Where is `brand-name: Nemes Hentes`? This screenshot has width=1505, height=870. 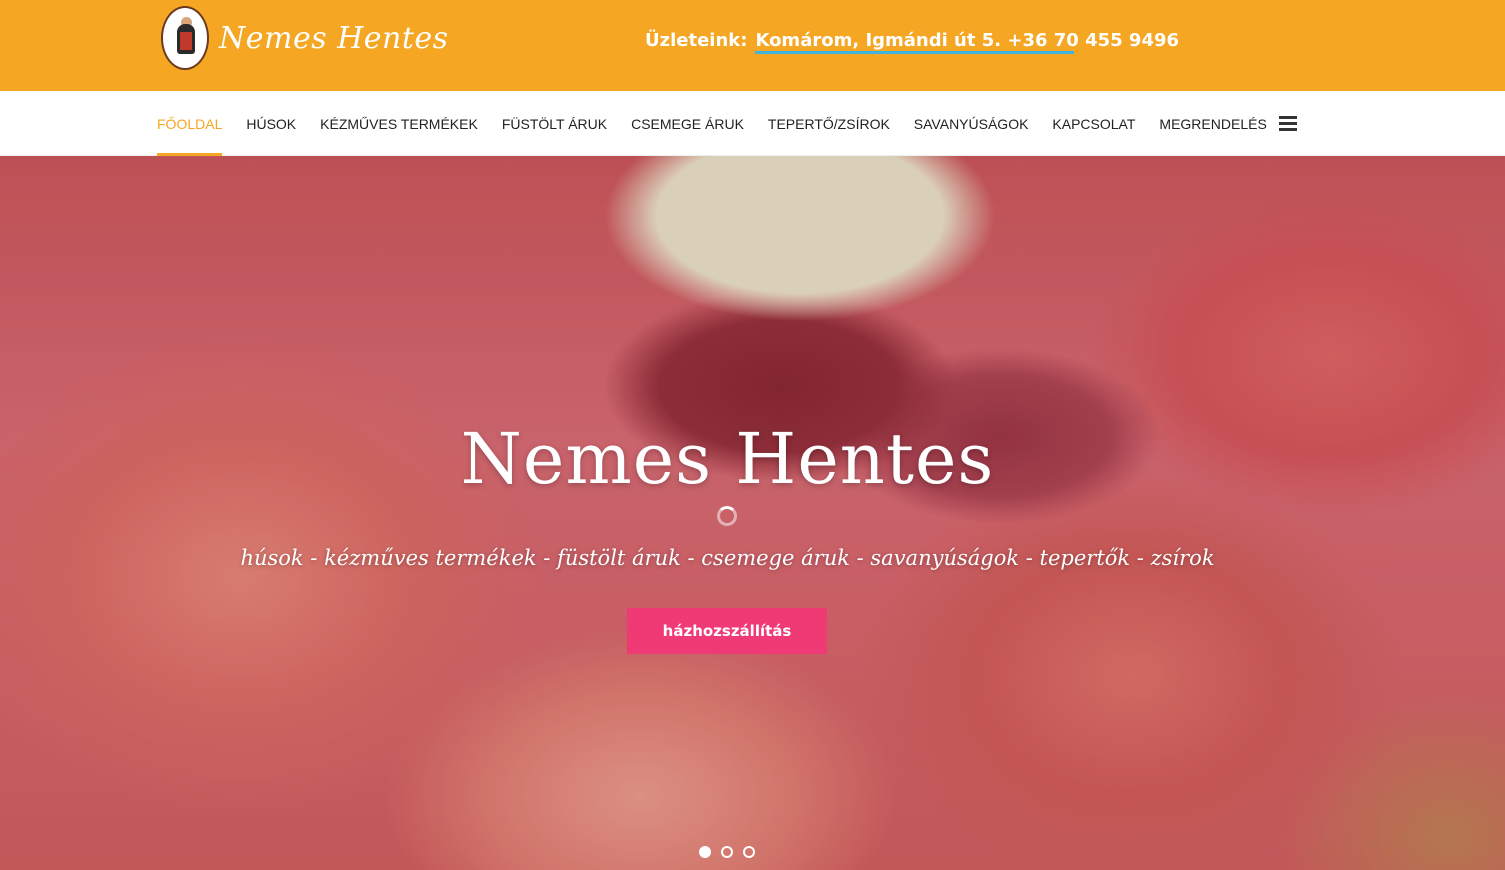 brand-name: Nemes Hentes is located at coordinates (334, 38).